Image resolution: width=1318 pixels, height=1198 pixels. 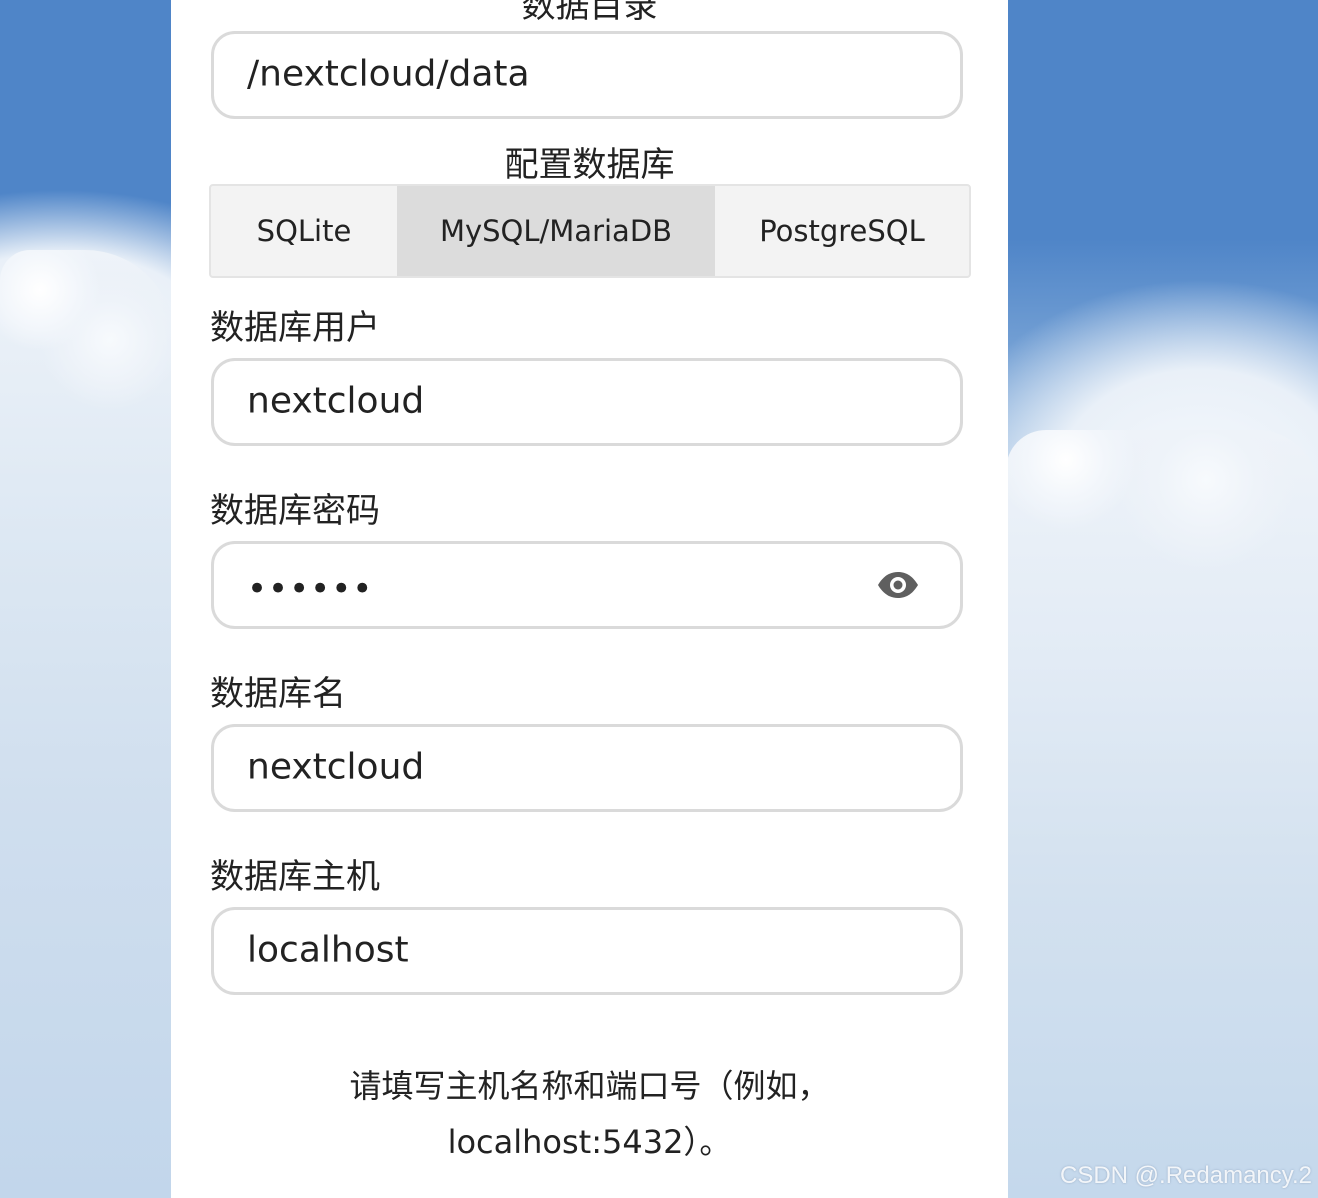 I want to click on cloud-left, so click(x=87, y=724).